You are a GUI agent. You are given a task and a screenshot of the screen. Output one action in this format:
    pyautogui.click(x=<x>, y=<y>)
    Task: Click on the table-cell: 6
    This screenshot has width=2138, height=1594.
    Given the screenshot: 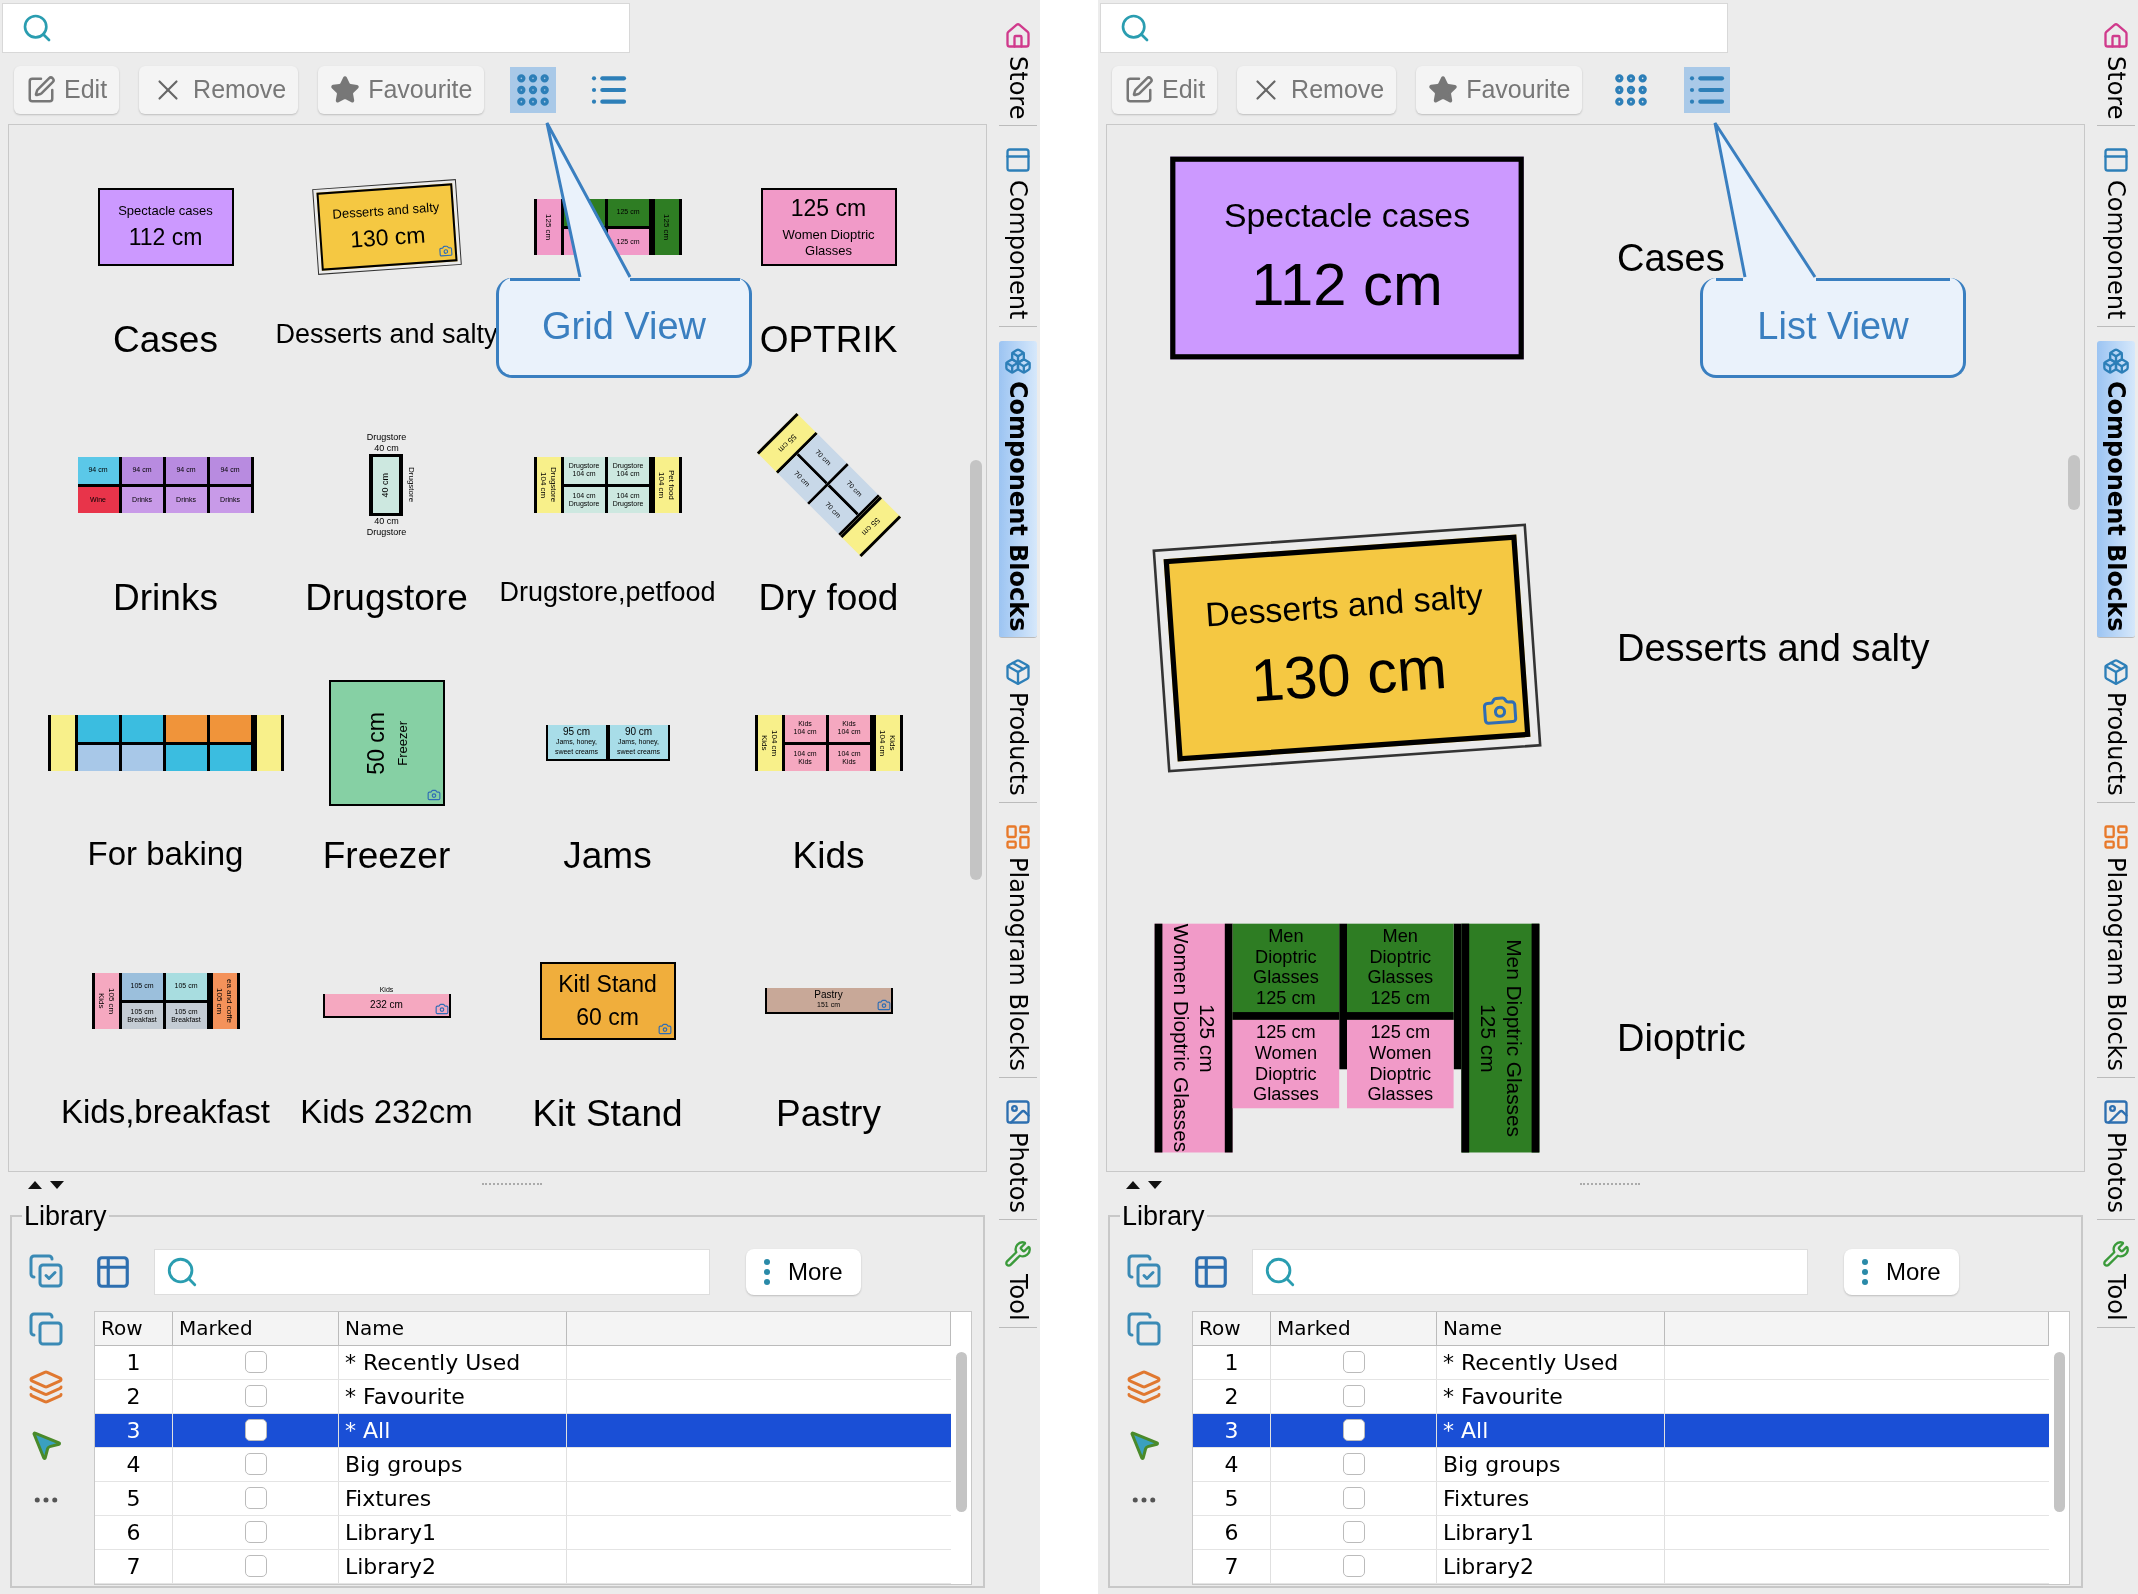 What is the action you would take?
    pyautogui.click(x=1232, y=1532)
    